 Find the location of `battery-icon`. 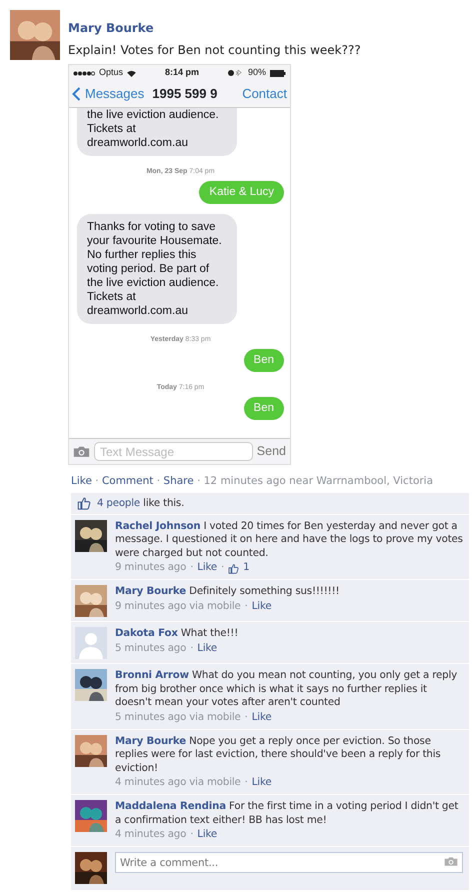

battery-icon is located at coordinates (278, 73).